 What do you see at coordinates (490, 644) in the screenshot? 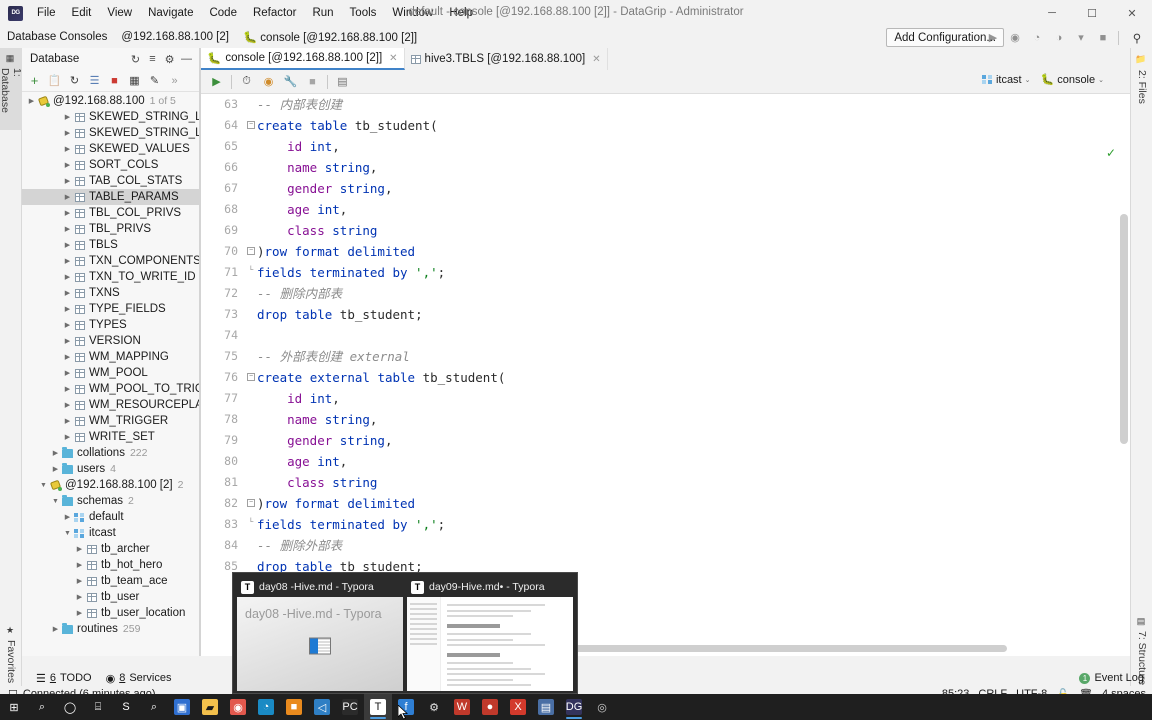
I see `thumbnail-day09-preview` at bounding box center [490, 644].